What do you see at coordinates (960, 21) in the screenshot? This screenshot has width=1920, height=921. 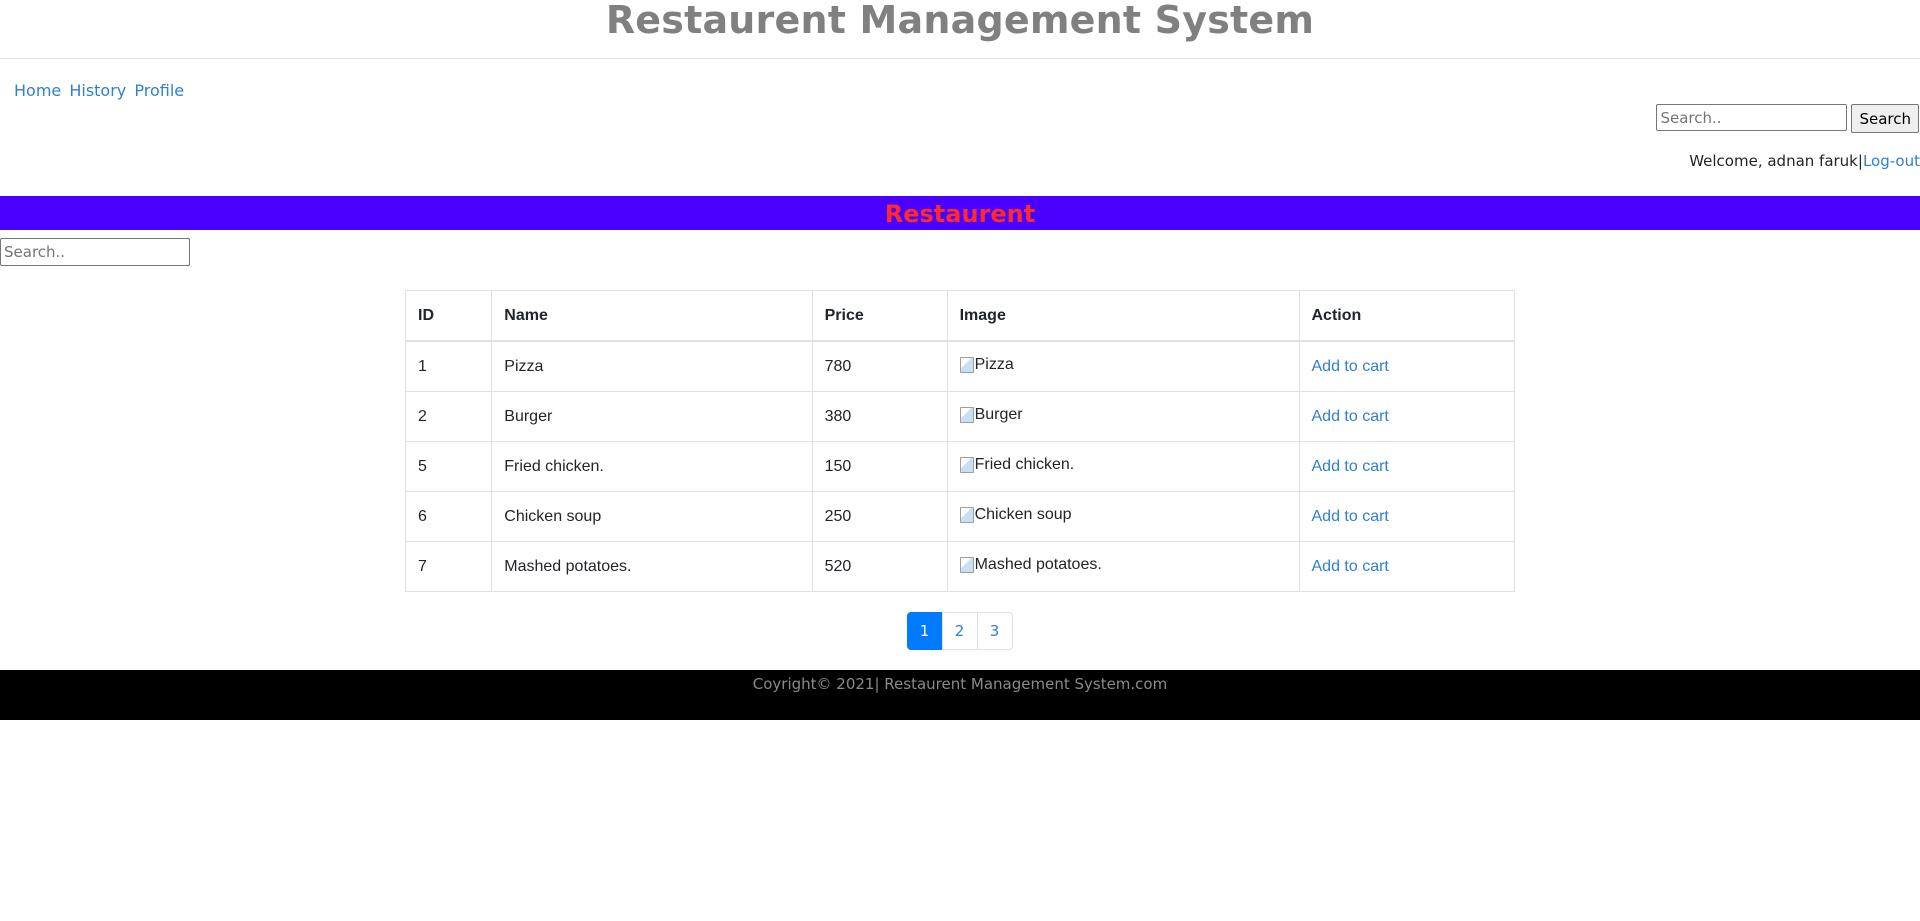 I see `site-title: Restaurent Management System` at bounding box center [960, 21].